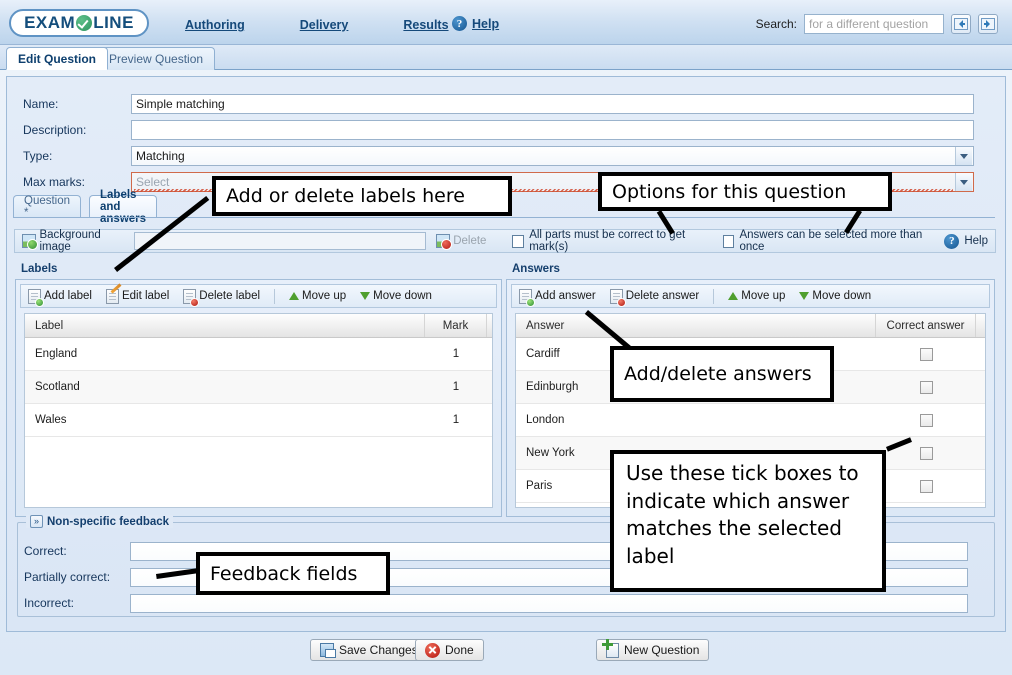 The height and width of the screenshot is (675, 1012). What do you see at coordinates (279, 241) in the screenshot?
I see `background-image-input` at bounding box center [279, 241].